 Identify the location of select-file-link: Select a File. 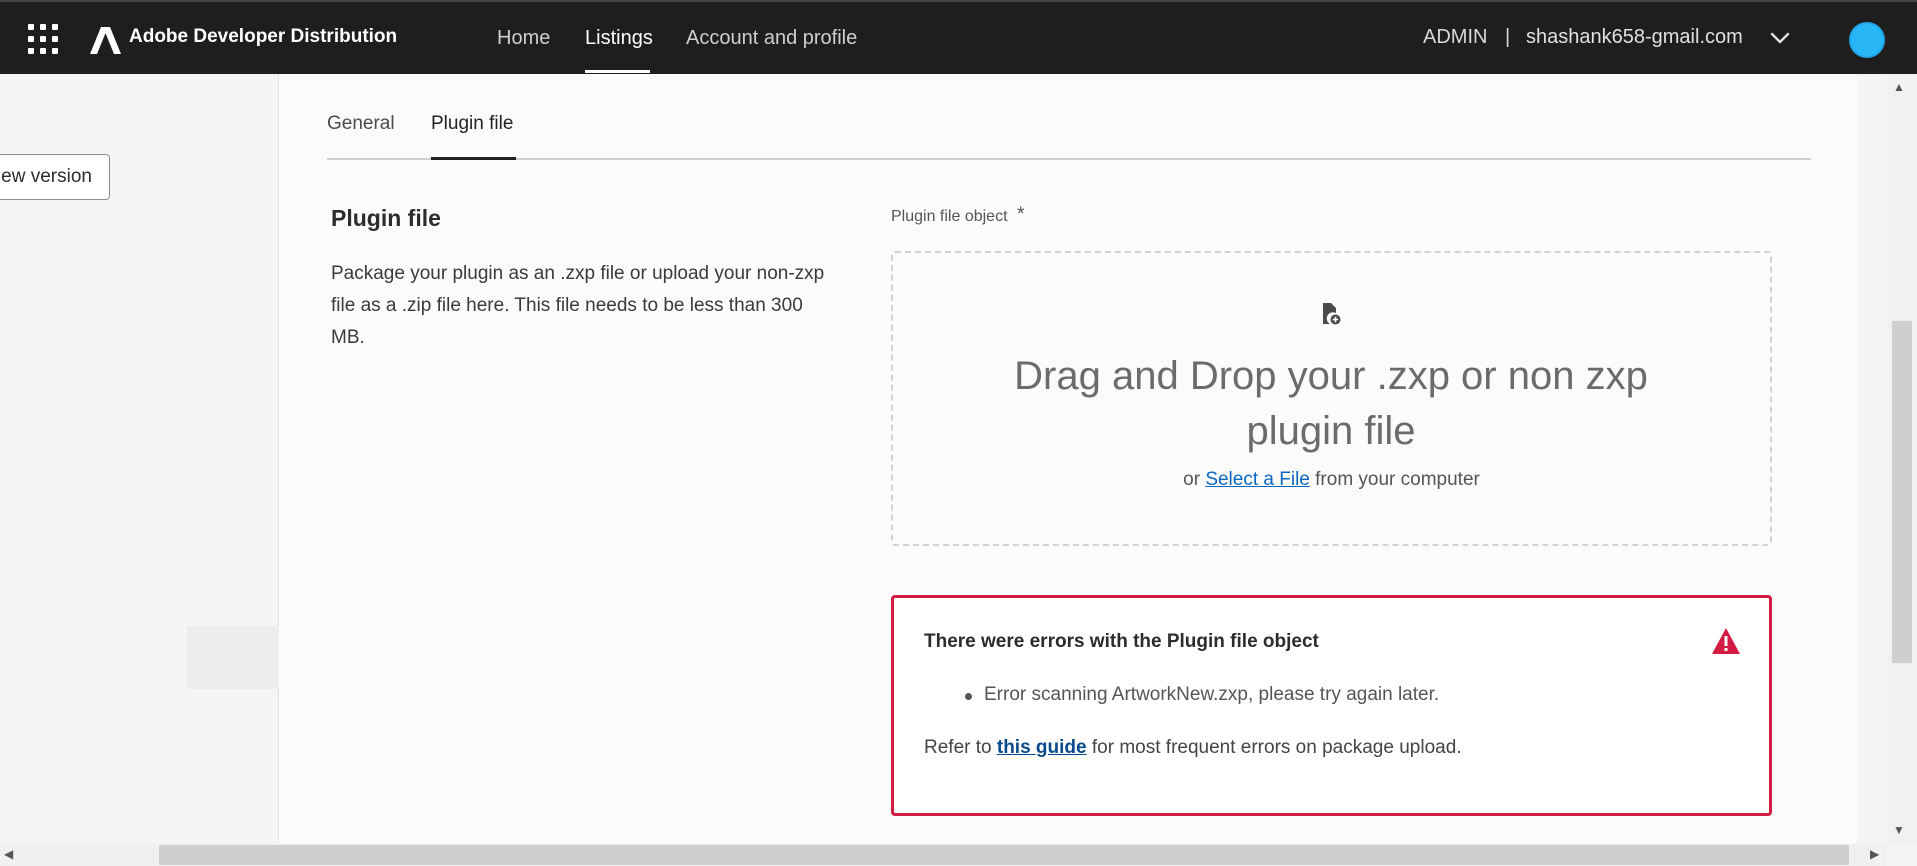
(1257, 479).